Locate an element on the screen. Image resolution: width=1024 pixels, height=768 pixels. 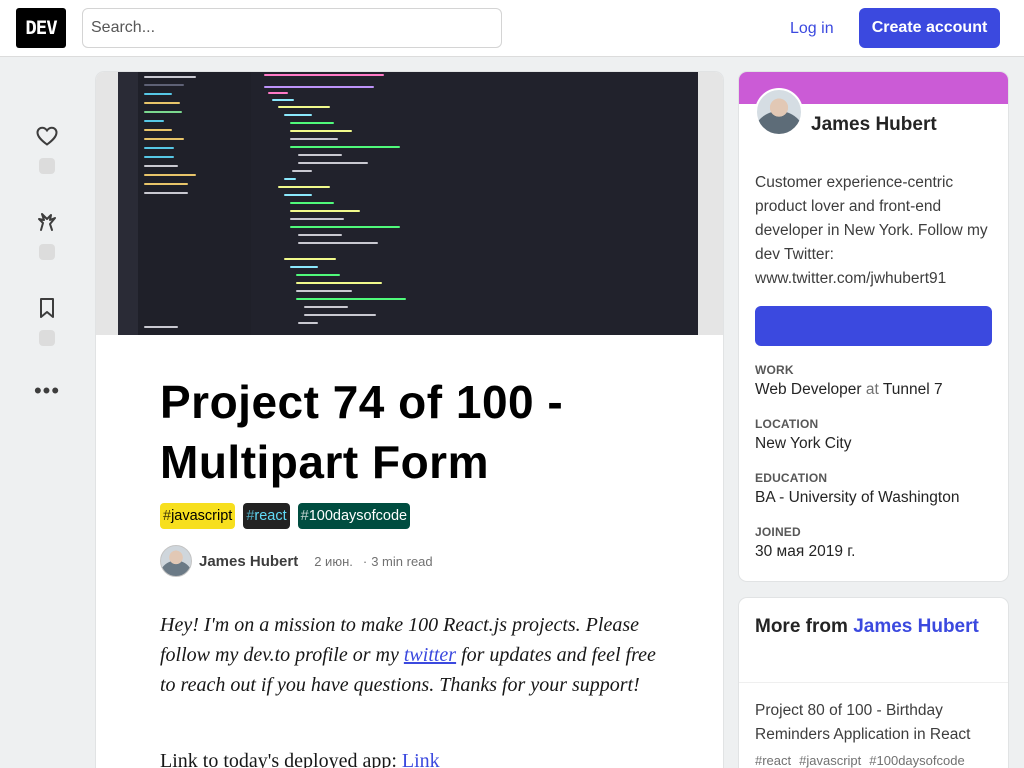
tag-react: #react is located at coordinates (266, 516).